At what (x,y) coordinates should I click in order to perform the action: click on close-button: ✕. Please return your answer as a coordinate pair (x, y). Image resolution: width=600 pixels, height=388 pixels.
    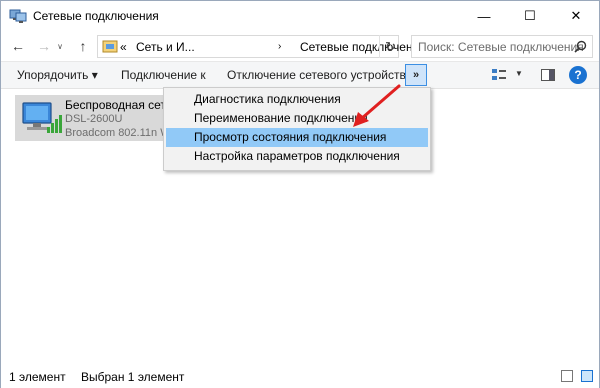
    Looking at the image, I should click on (576, 16).